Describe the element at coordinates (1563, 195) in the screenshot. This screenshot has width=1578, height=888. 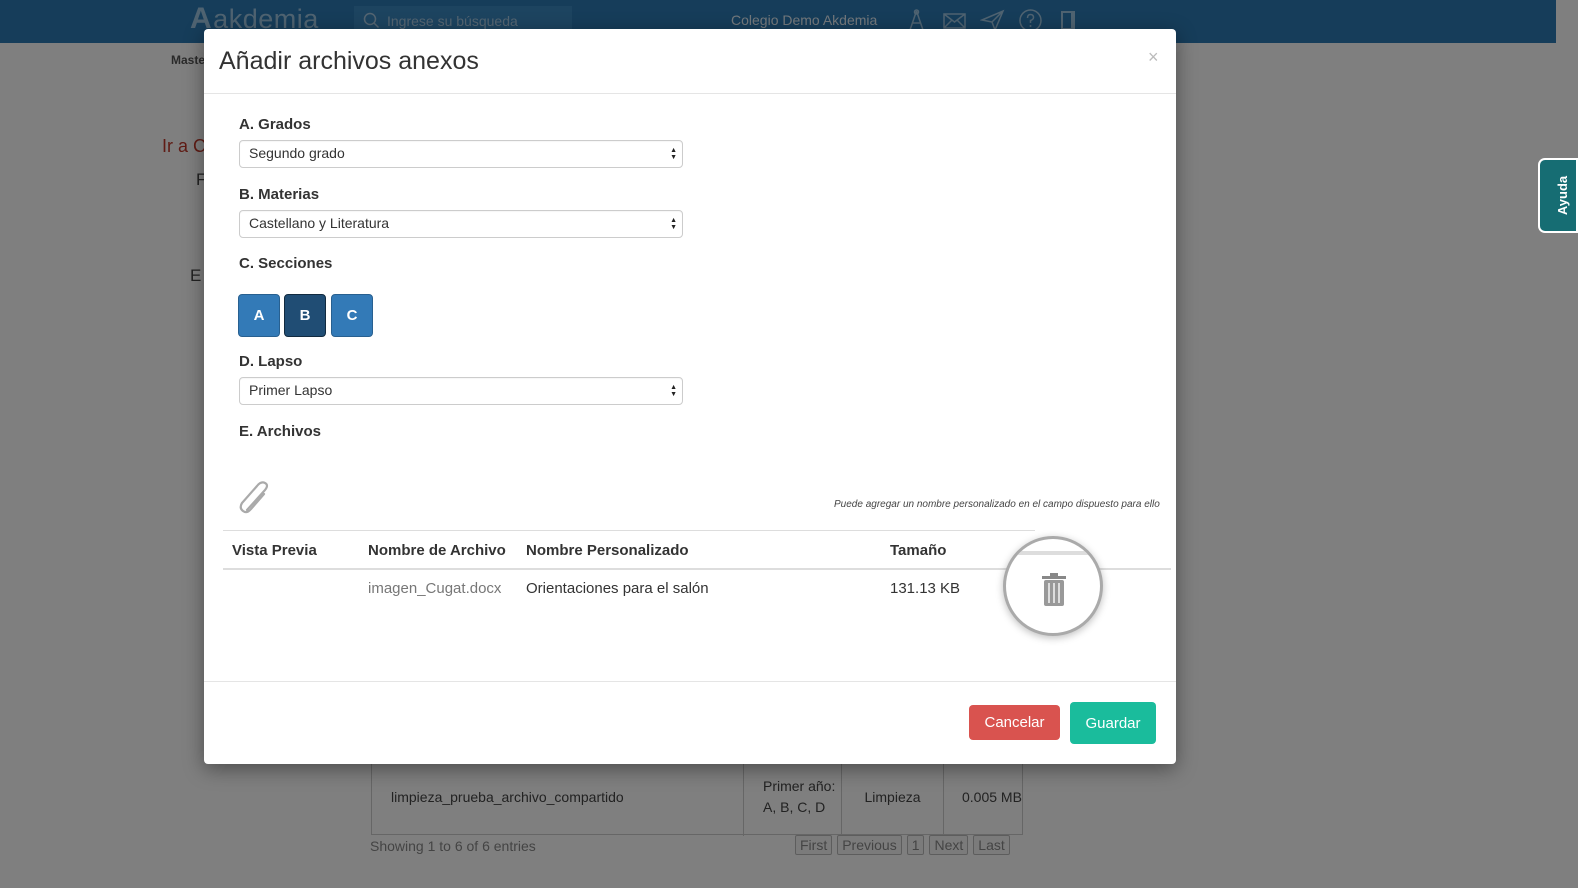
I see `help-tab-label: Ayuda` at that location.